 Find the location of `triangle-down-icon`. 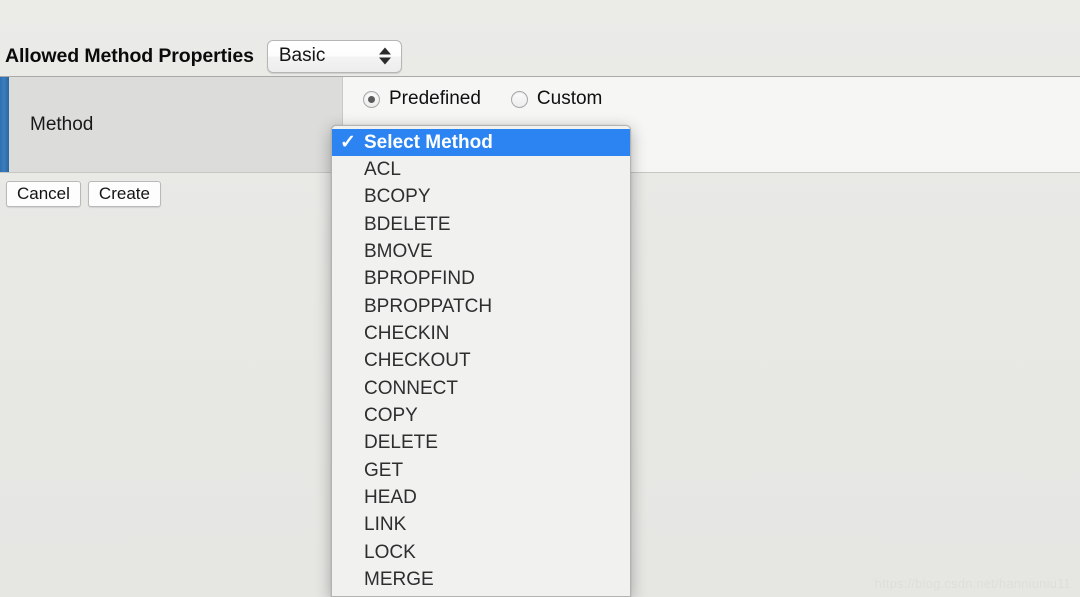

triangle-down-icon is located at coordinates (384, 61).